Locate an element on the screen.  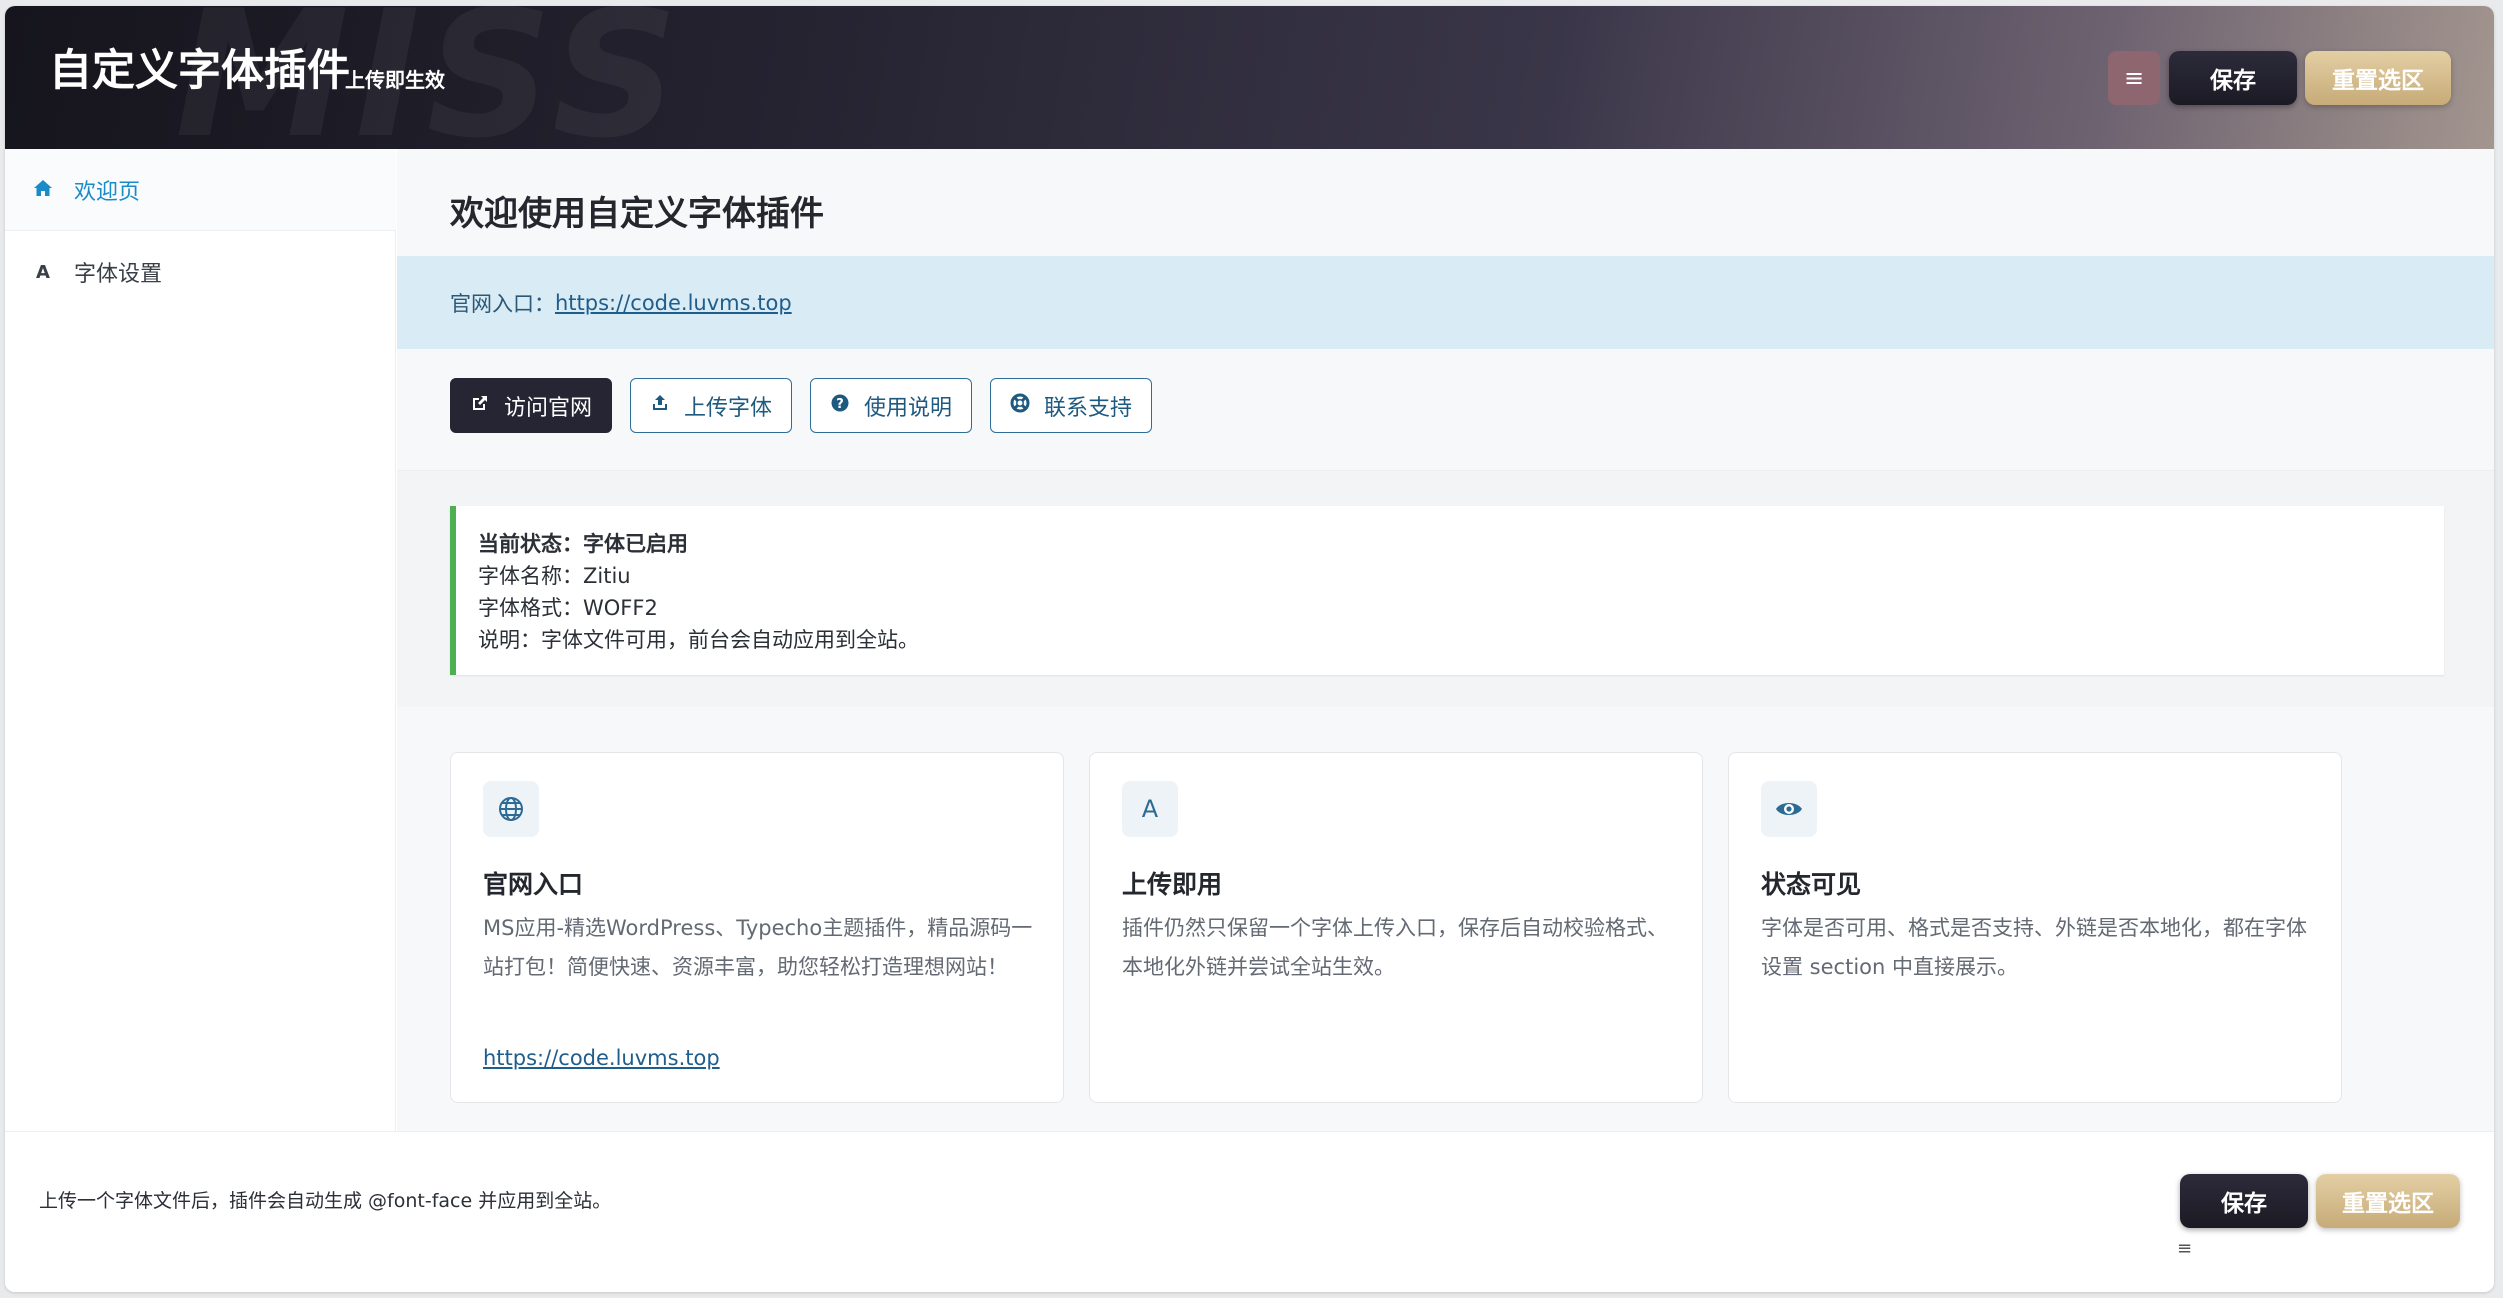
sidebar: 欢迎页 A 字体设置 is located at coordinates (200, 640).